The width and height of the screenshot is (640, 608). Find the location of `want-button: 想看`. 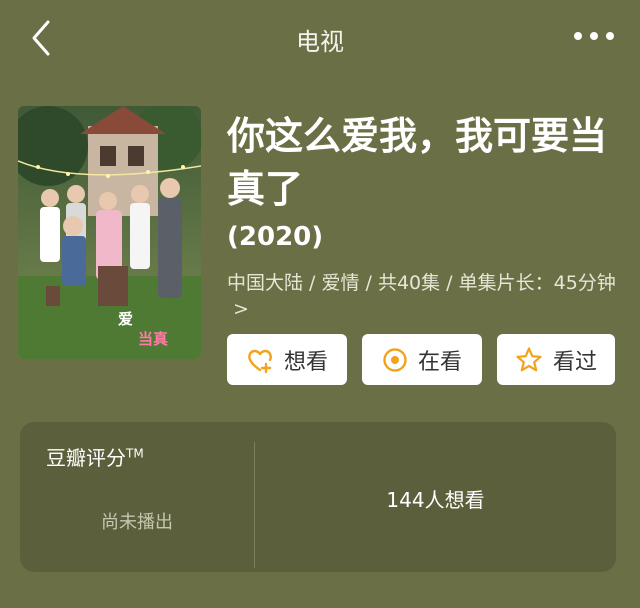

want-button: 想看 is located at coordinates (287, 359).